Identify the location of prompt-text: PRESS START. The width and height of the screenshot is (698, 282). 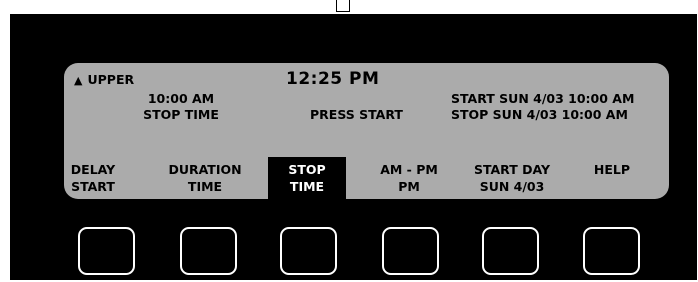
(356, 114).